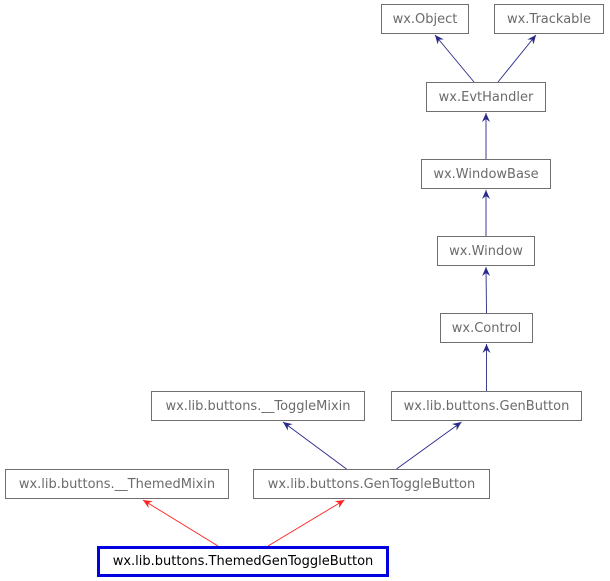 Image resolution: width=610 pixels, height=581 pixels. Describe the element at coordinates (117, 484) in the screenshot. I see `node-themedmixin: wx.lib.buttons.__ThemedMixin` at that location.